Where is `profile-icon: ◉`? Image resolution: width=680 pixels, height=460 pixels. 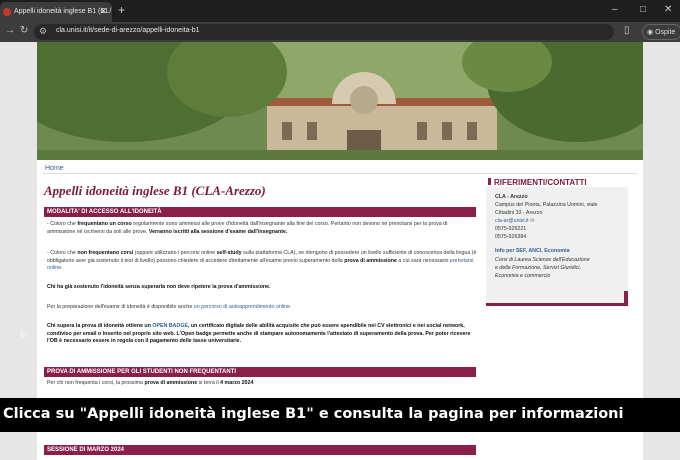
profile-icon: ◉ is located at coordinates (651, 32).